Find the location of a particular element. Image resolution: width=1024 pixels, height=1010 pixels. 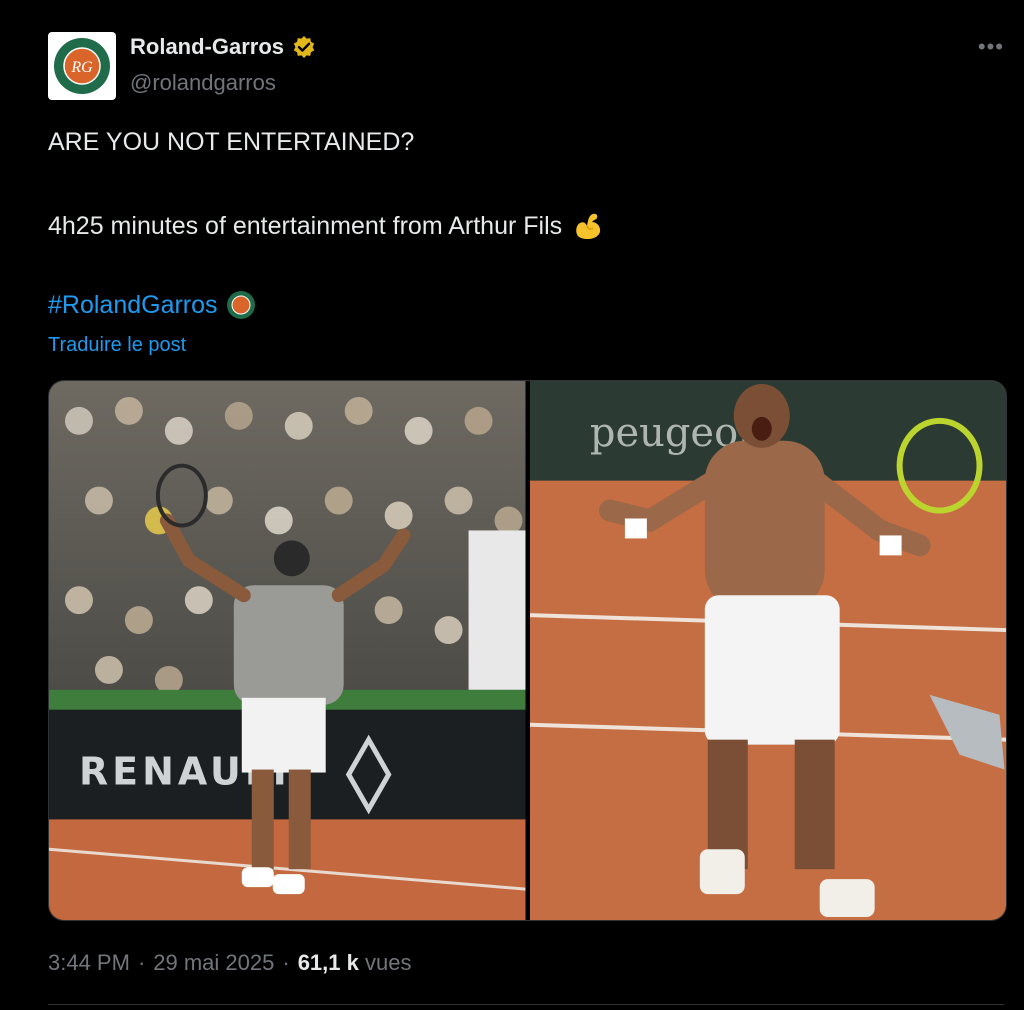

svg-text: RG is located at coordinates (81, 67).